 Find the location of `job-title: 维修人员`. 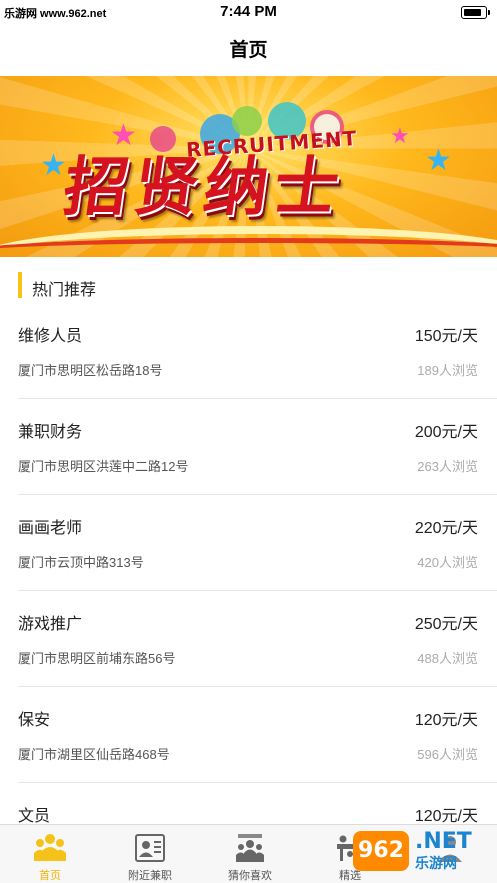

job-title: 维修人员 is located at coordinates (50, 336).